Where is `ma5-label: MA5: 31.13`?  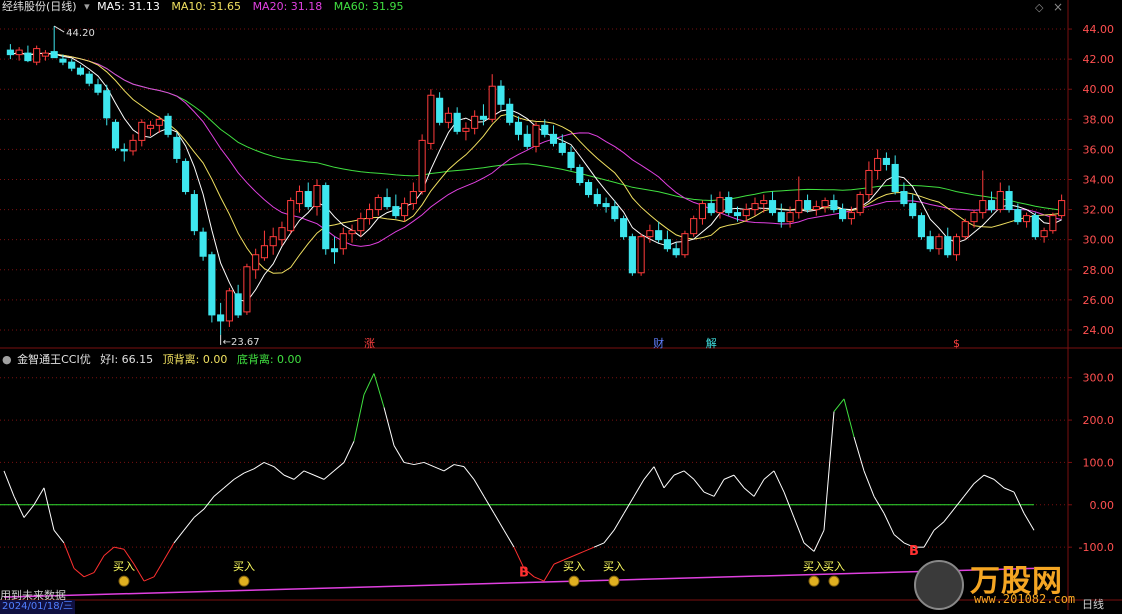 ma5-label: MA5: 31.13 is located at coordinates (128, 6).